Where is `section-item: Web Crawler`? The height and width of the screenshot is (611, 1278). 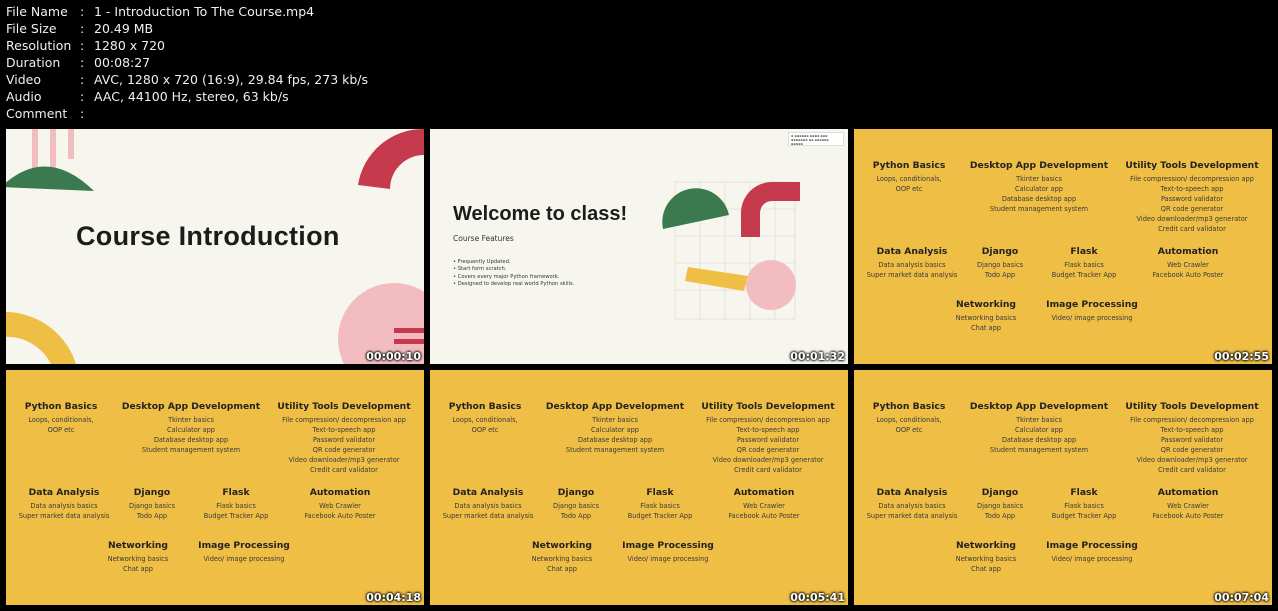
section-item: Web Crawler is located at coordinates (1188, 506).